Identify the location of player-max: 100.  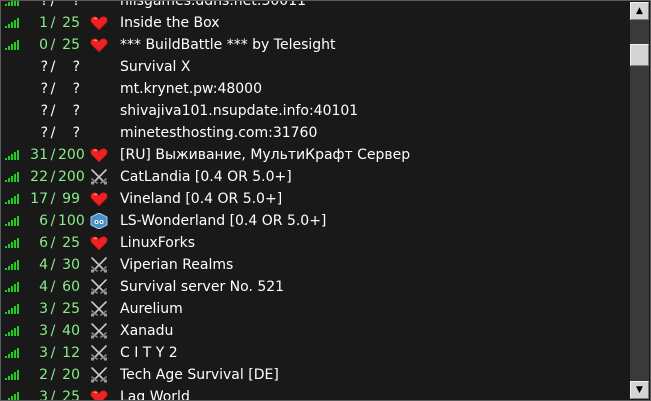
(71, 221).